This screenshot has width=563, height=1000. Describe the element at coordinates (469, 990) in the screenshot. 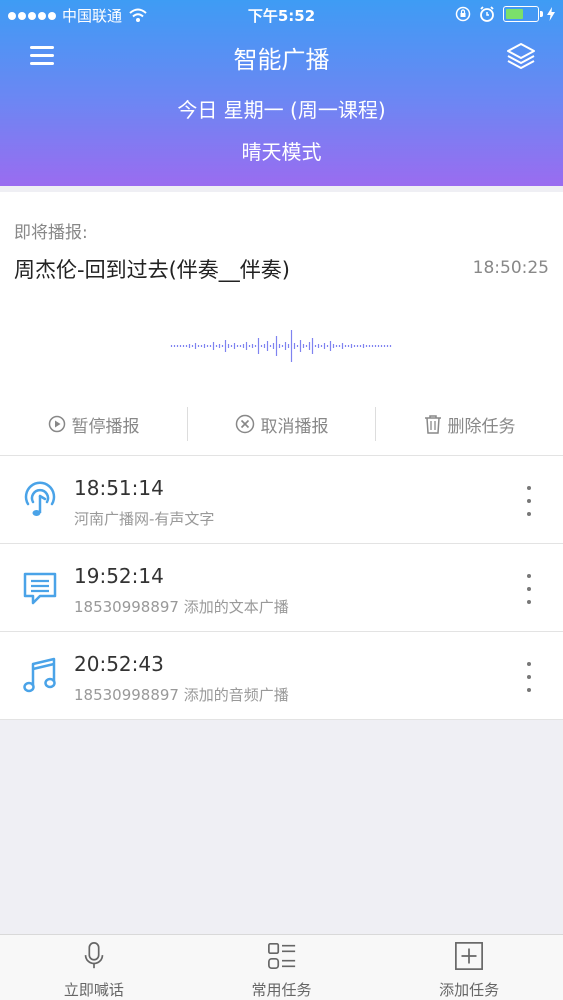

I see `tab-label: 添加任务` at that location.